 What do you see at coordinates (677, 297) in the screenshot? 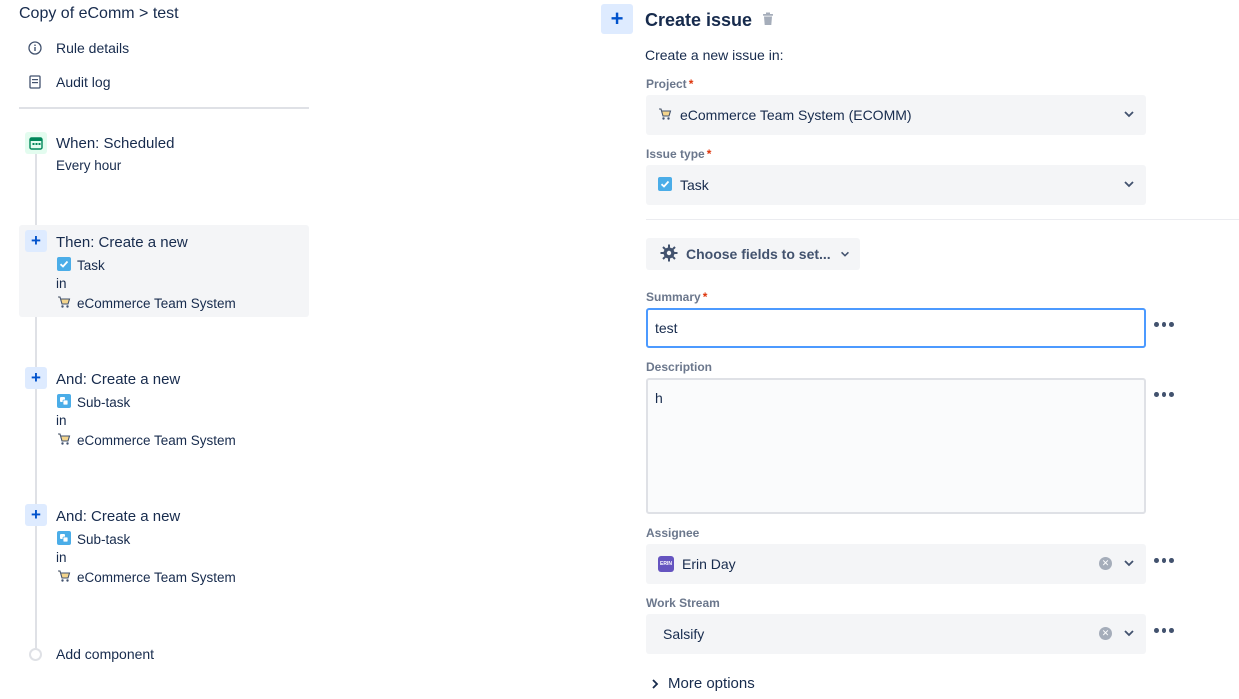
I see `summary-label: Summary *` at bounding box center [677, 297].